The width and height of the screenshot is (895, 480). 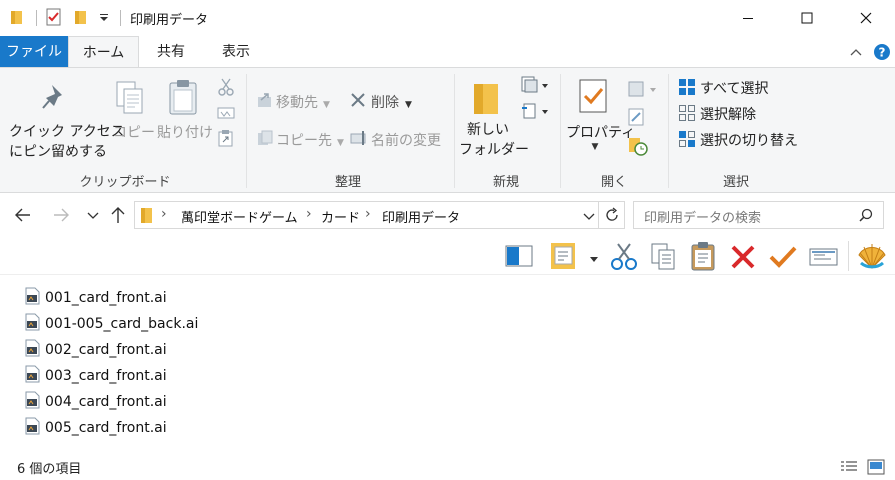 I want to click on select-none-button: 選択解除, so click(x=728, y=114).